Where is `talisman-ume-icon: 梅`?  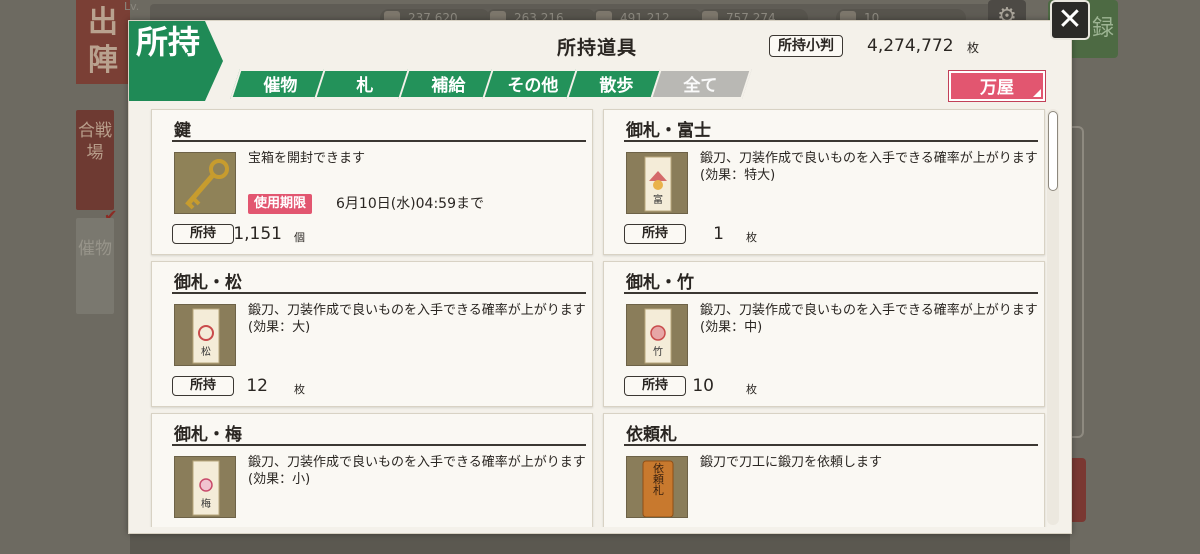
talisman-ume-icon: 梅 is located at coordinates (205, 487).